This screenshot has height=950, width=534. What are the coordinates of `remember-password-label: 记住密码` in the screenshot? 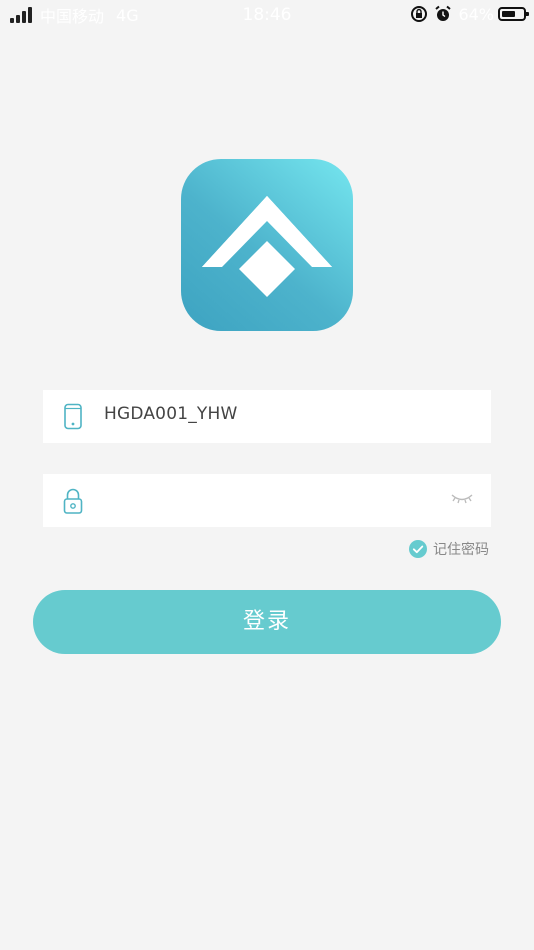 It's located at (461, 550).